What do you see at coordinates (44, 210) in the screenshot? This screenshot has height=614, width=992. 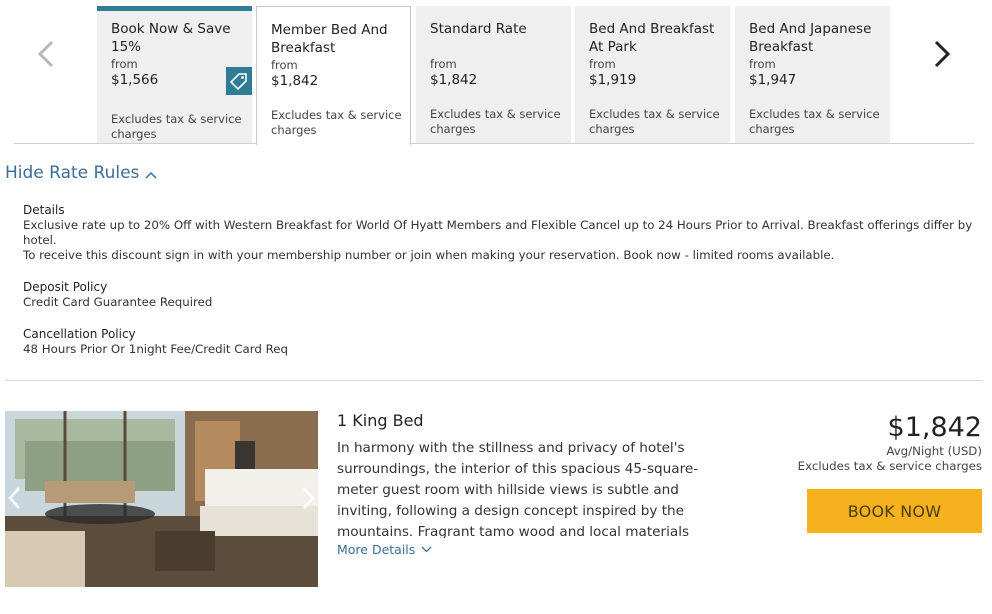 I see `details-heading: Details` at bounding box center [44, 210].